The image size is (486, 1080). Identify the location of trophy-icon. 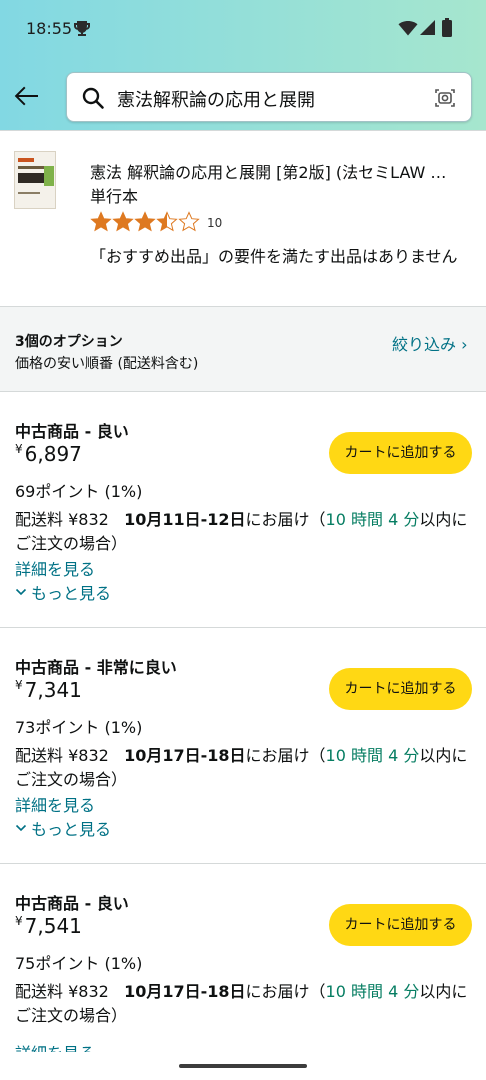
(82, 28).